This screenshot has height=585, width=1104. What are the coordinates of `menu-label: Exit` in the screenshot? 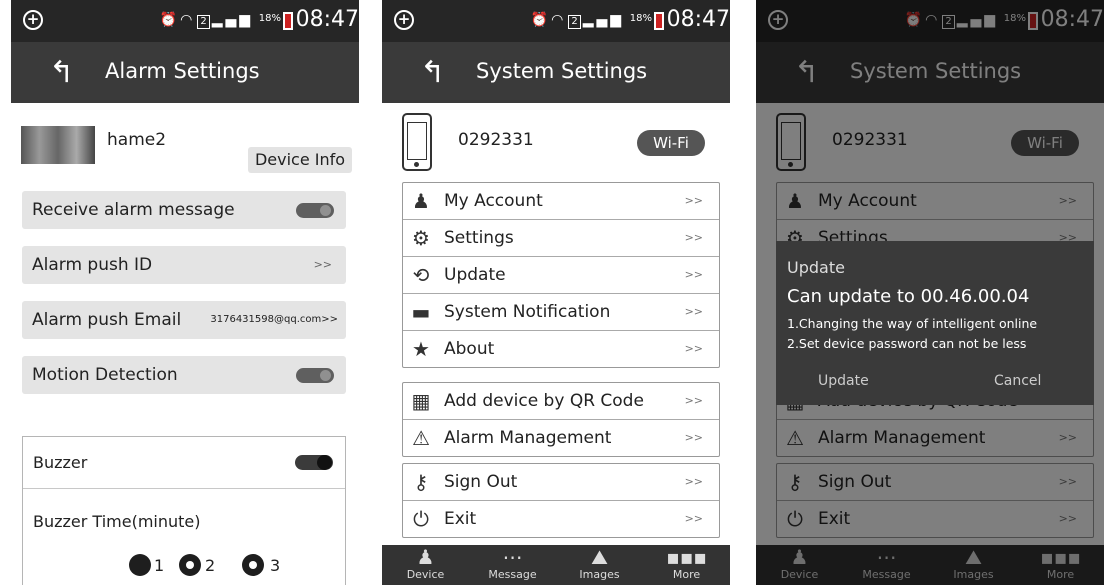 It's located at (460, 519).